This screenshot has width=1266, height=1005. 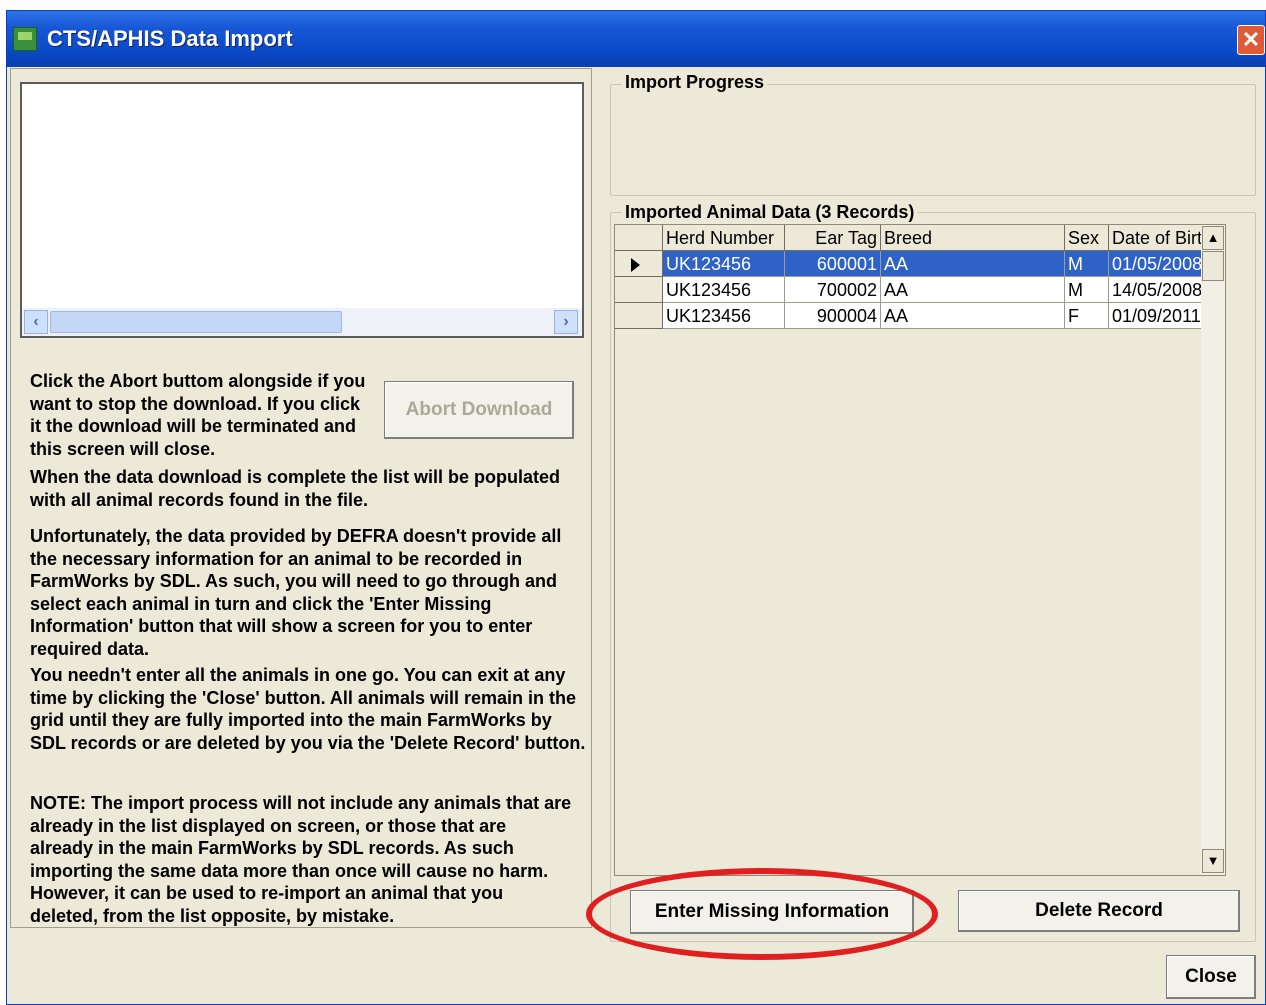 I want to click on column-header-breed: Breed, so click(x=973, y=238).